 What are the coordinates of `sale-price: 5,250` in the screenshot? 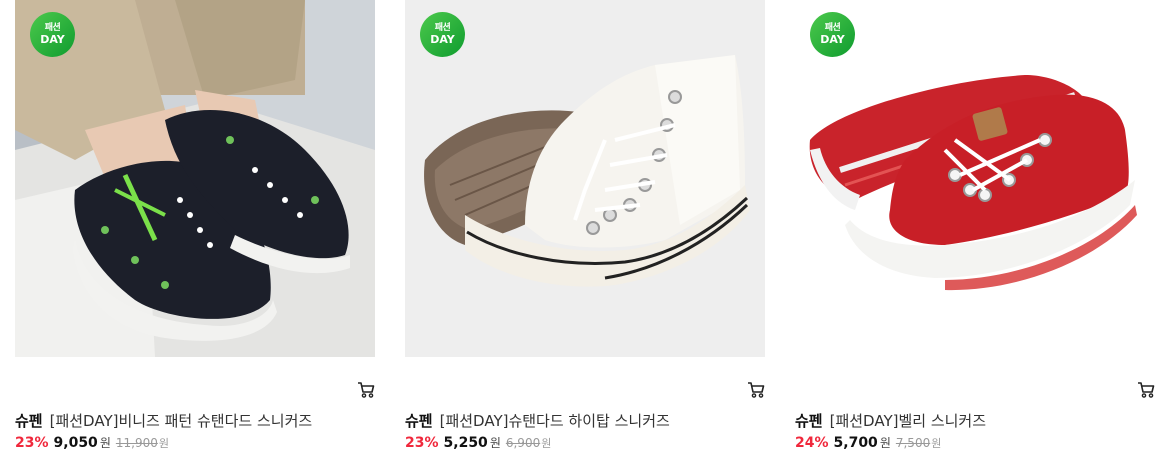 It's located at (465, 443).